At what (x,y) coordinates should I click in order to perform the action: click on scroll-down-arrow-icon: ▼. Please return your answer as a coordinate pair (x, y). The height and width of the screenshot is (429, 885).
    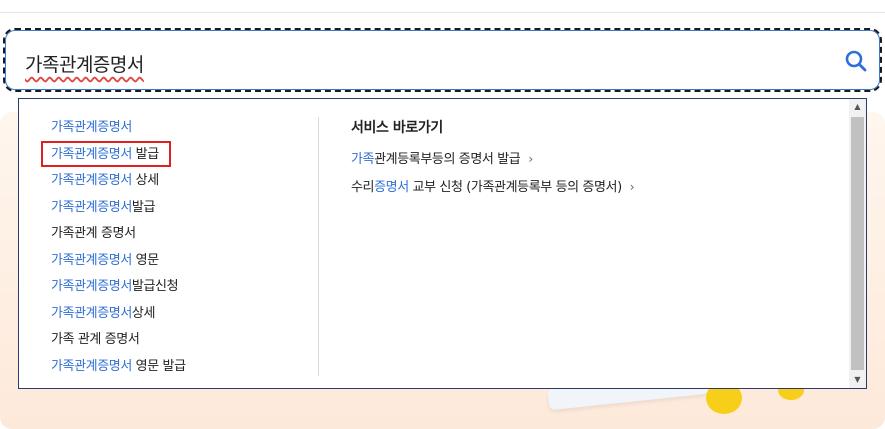
    Looking at the image, I should click on (857, 380).